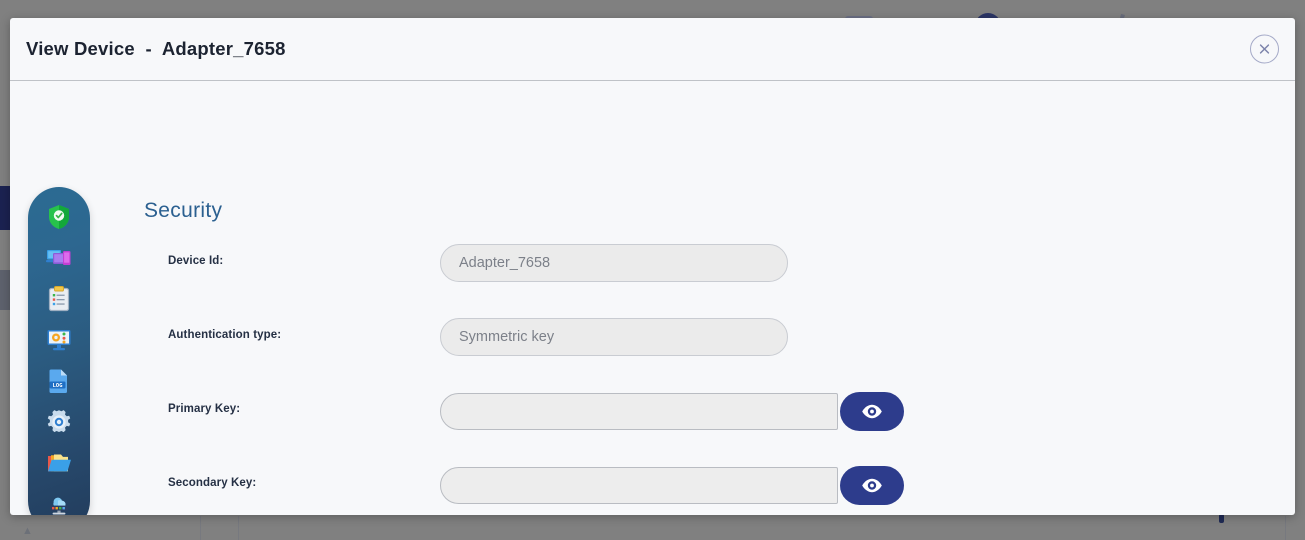 The image size is (1305, 540). What do you see at coordinates (59, 506) in the screenshot?
I see `cloud-monitor-icon` at bounding box center [59, 506].